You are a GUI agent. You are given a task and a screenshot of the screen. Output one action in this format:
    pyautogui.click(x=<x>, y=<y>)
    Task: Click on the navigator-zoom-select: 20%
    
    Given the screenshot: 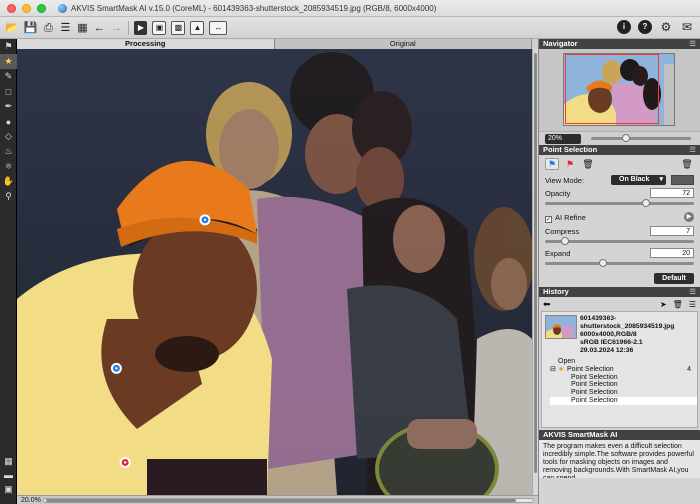 What is the action you would take?
    pyautogui.click(x=563, y=138)
    